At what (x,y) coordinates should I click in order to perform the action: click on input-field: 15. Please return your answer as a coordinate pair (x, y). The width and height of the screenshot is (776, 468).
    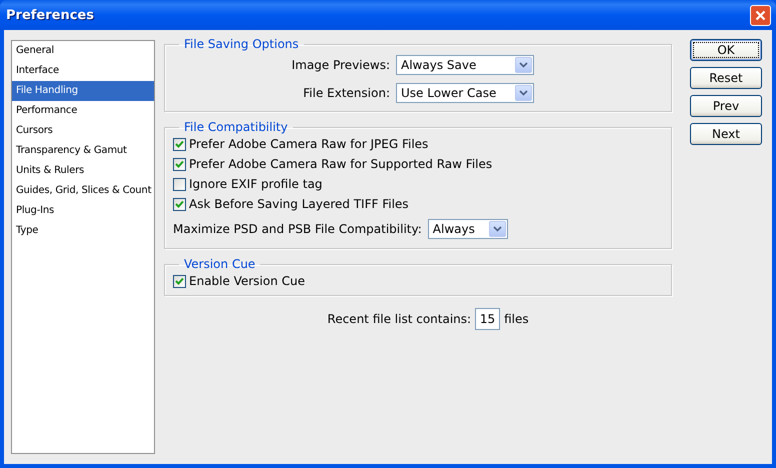
    Looking at the image, I should click on (487, 319).